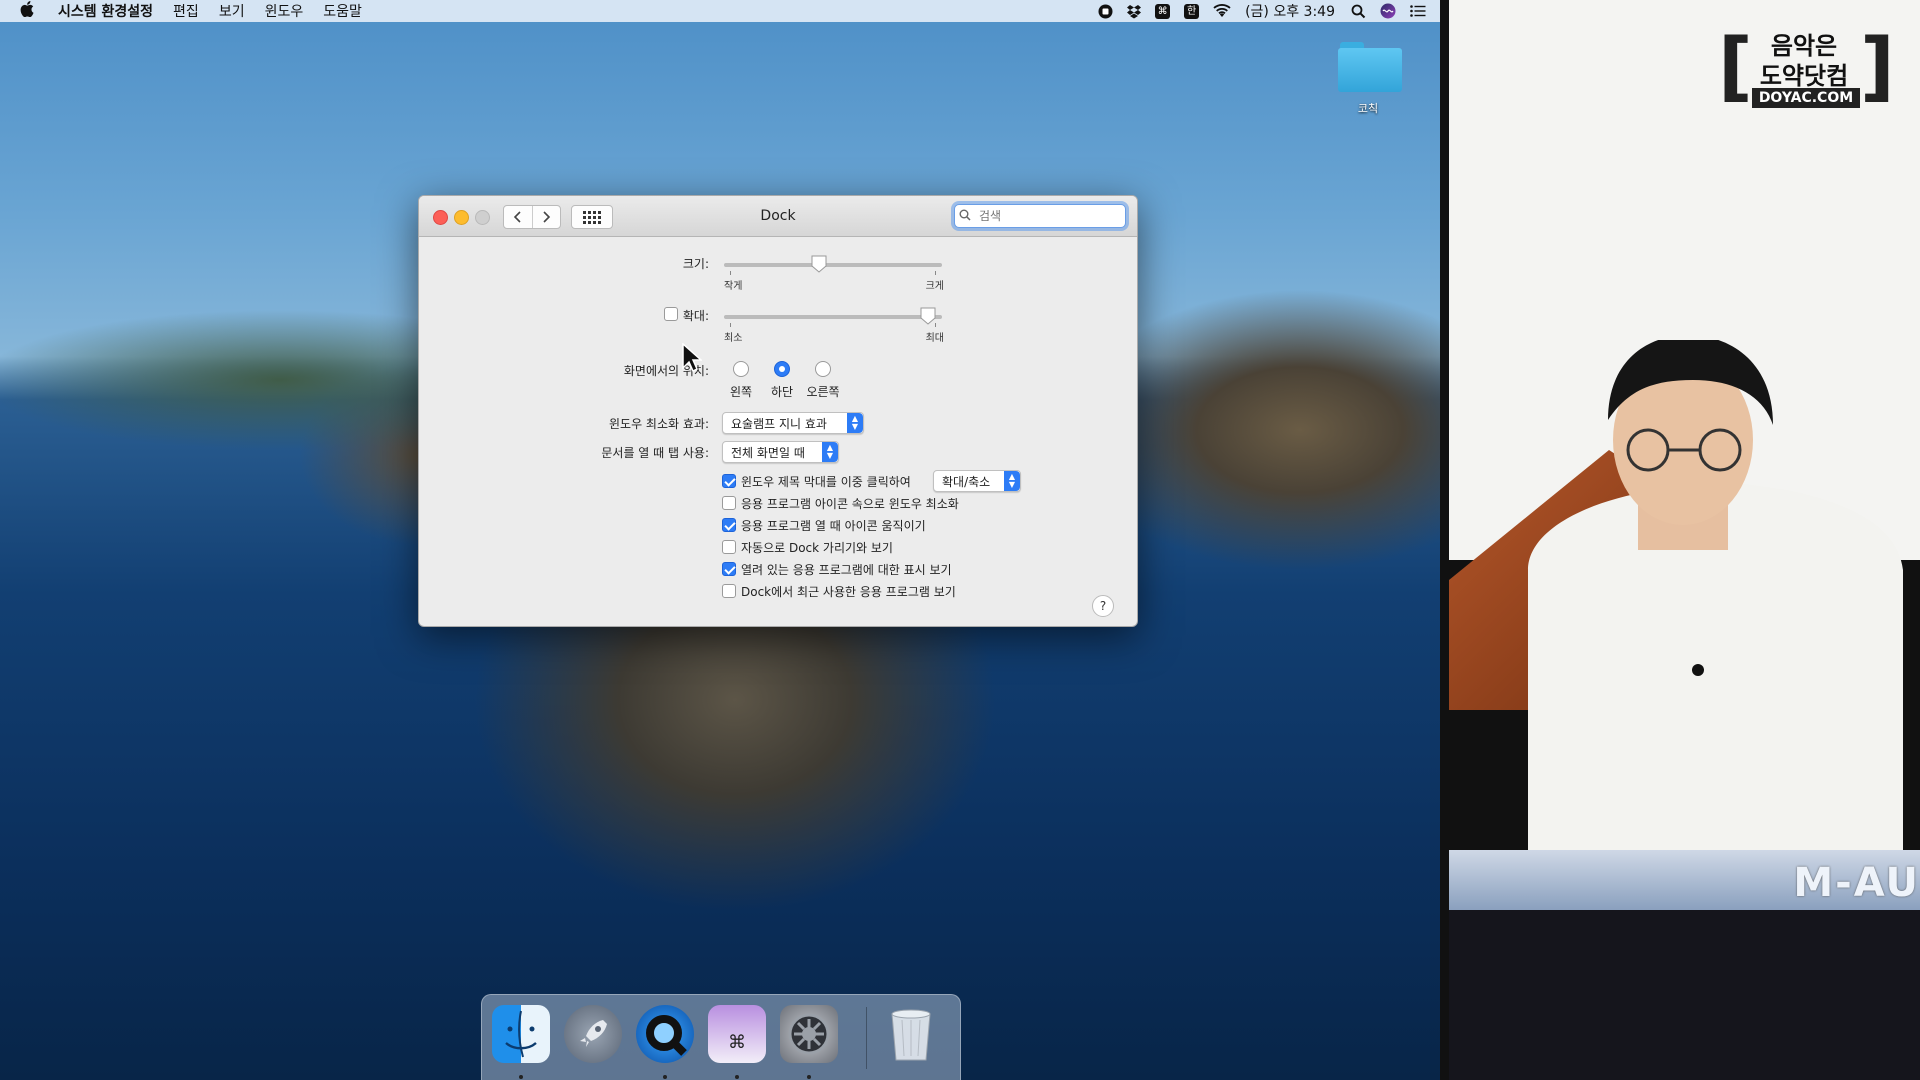  What do you see at coordinates (823, 369) in the screenshot?
I see `position-right-radio` at bounding box center [823, 369].